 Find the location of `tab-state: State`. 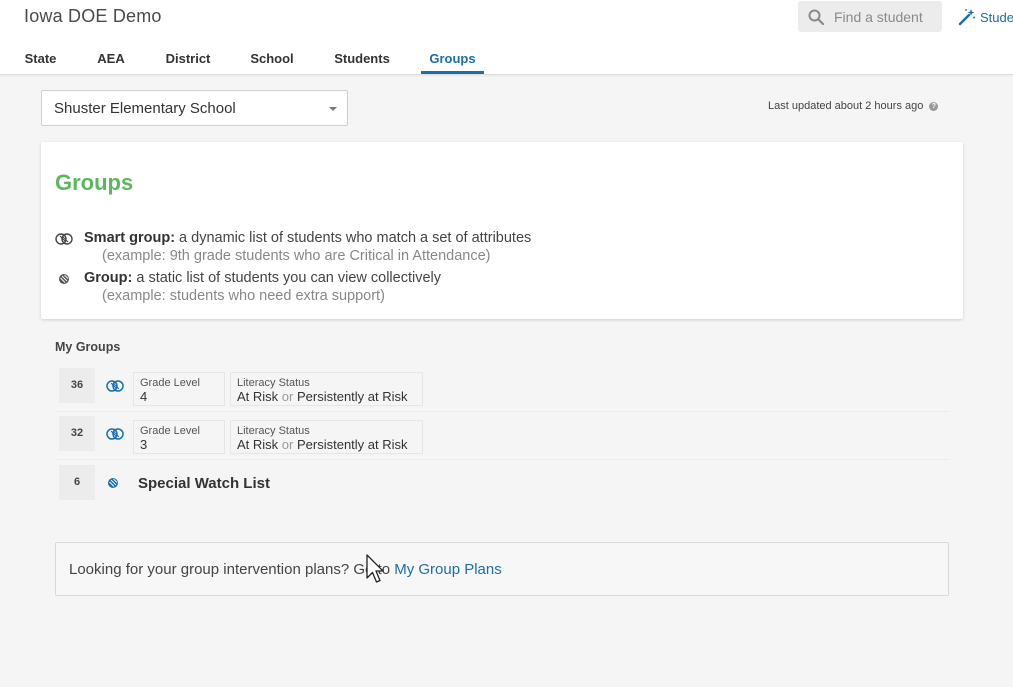

tab-state: State is located at coordinates (40, 60).